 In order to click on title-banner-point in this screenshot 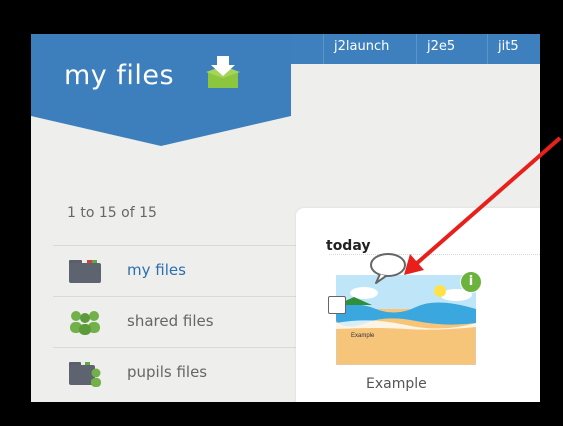, I will do `click(161, 131)`.